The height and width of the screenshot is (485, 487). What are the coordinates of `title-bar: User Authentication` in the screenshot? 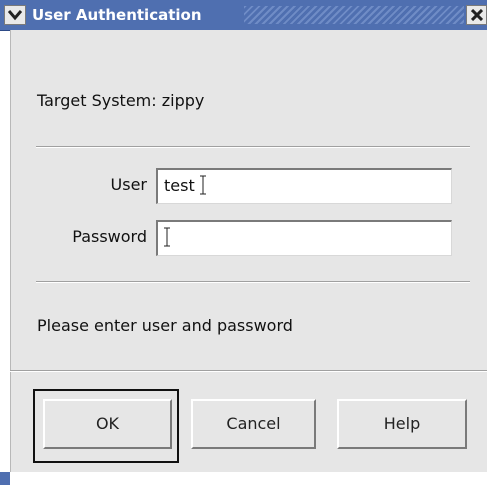 It's located at (243, 15).